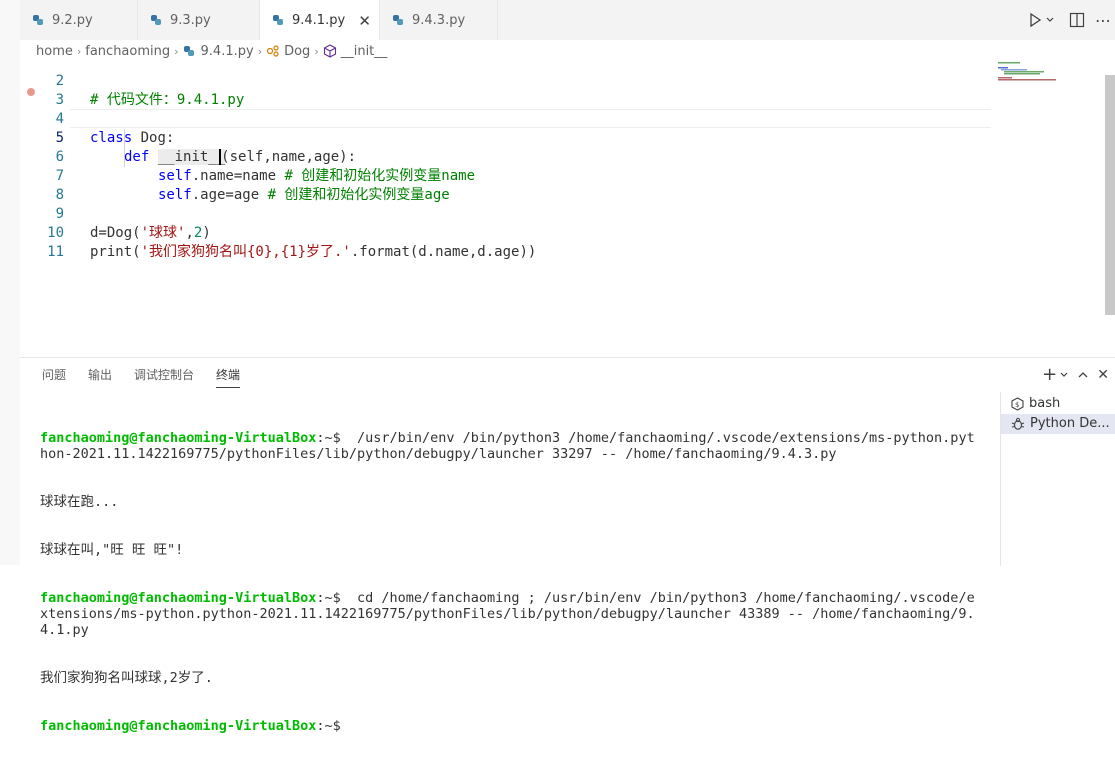  Describe the element at coordinates (1035, 20) in the screenshot. I see `run-icon` at that location.